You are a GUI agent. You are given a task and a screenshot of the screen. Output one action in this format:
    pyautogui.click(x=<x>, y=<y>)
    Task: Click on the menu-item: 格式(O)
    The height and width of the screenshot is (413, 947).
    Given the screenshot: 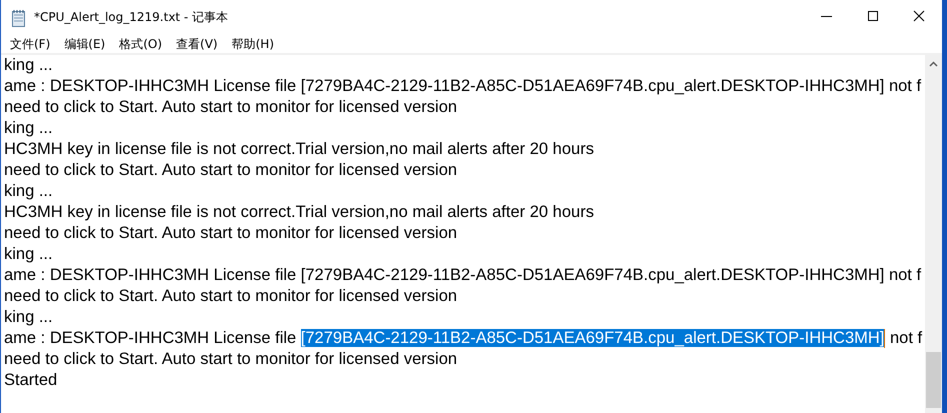 What is the action you would take?
    pyautogui.click(x=141, y=44)
    